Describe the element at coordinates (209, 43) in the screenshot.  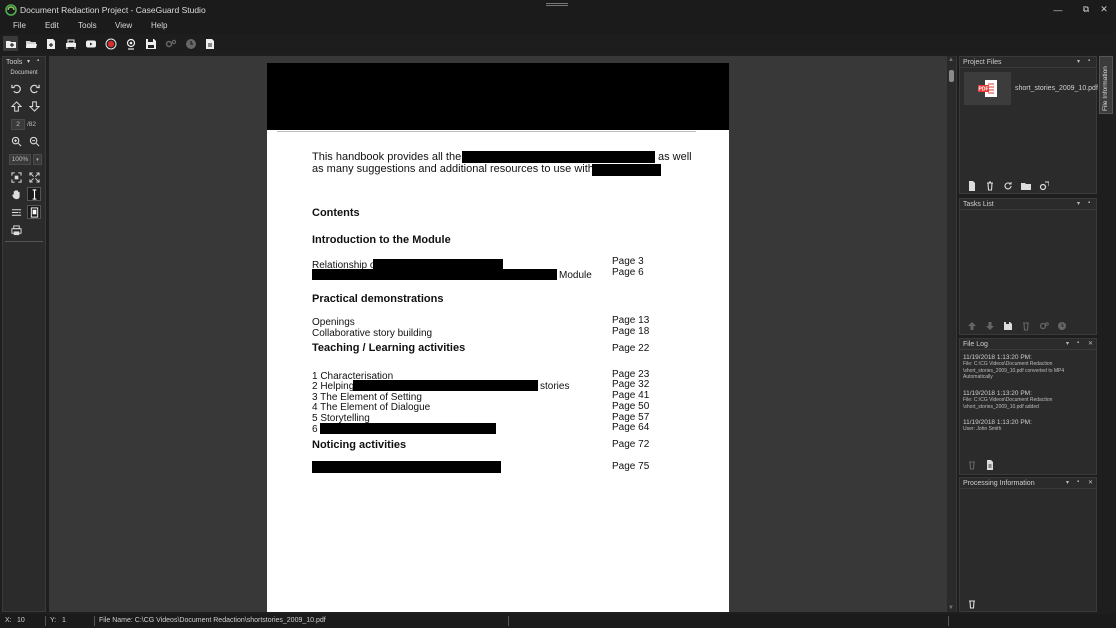
I see `export-pdf-button` at that location.